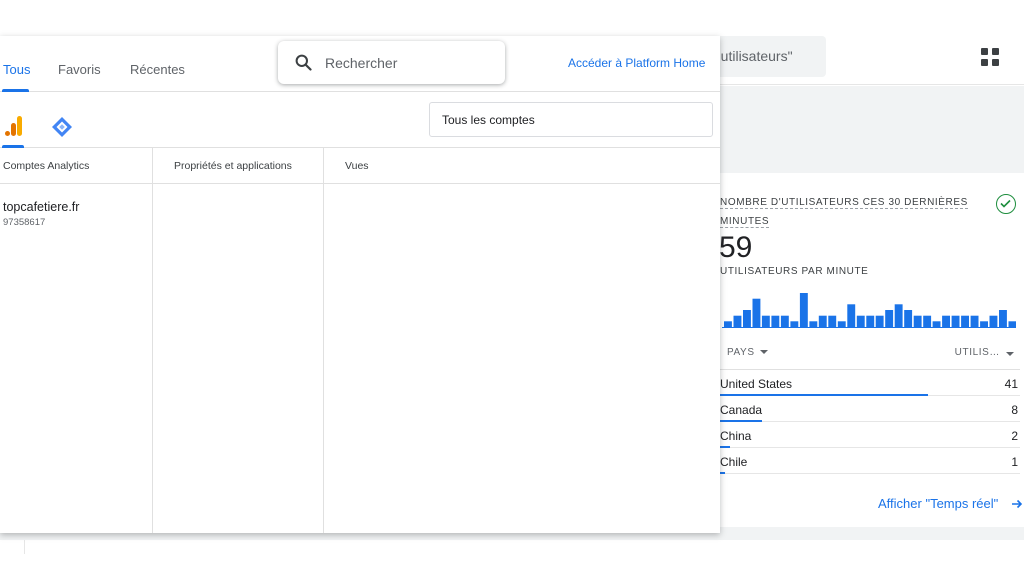 This screenshot has width=1024, height=572. I want to click on account-filter-value: Tous les comptes, so click(488, 120).